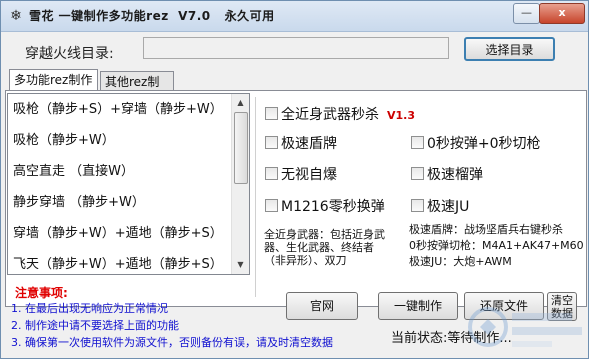 The width and height of the screenshot is (589, 359). What do you see at coordinates (271, 205) in the screenshot?
I see `m1216-checkbox` at bounding box center [271, 205].